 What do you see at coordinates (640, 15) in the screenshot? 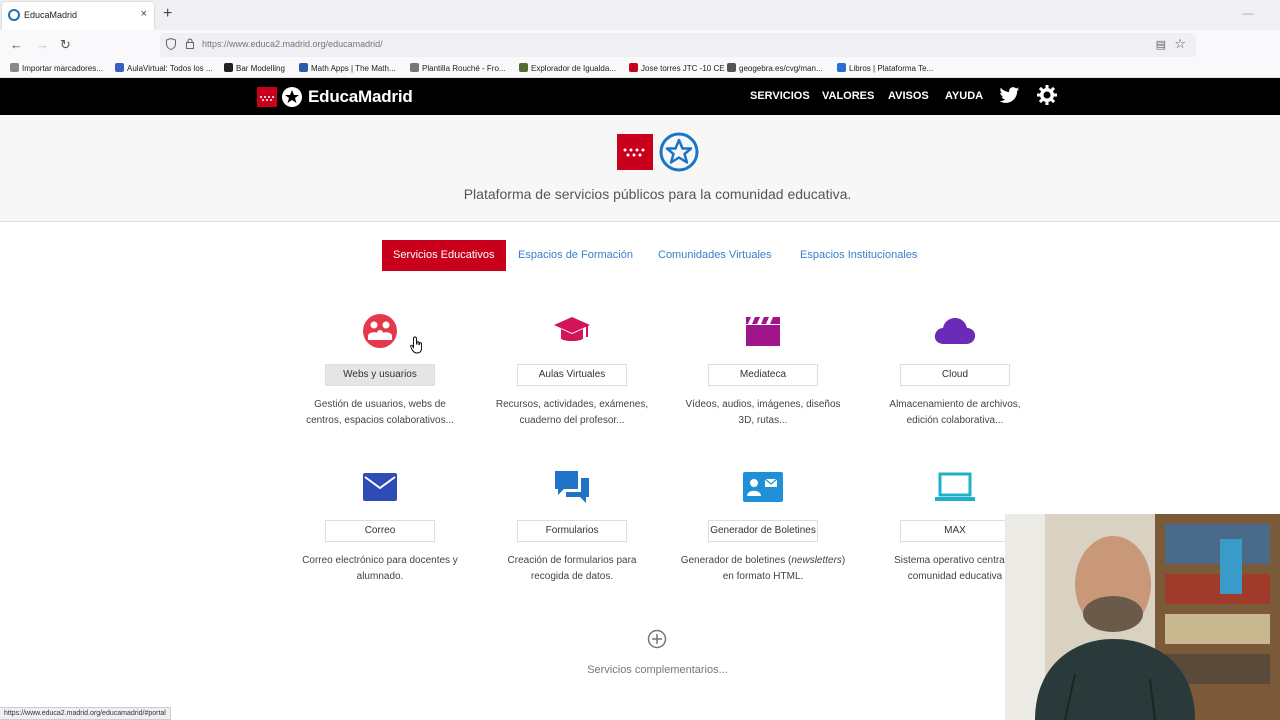
I see `browser-tab-strip` at bounding box center [640, 15].